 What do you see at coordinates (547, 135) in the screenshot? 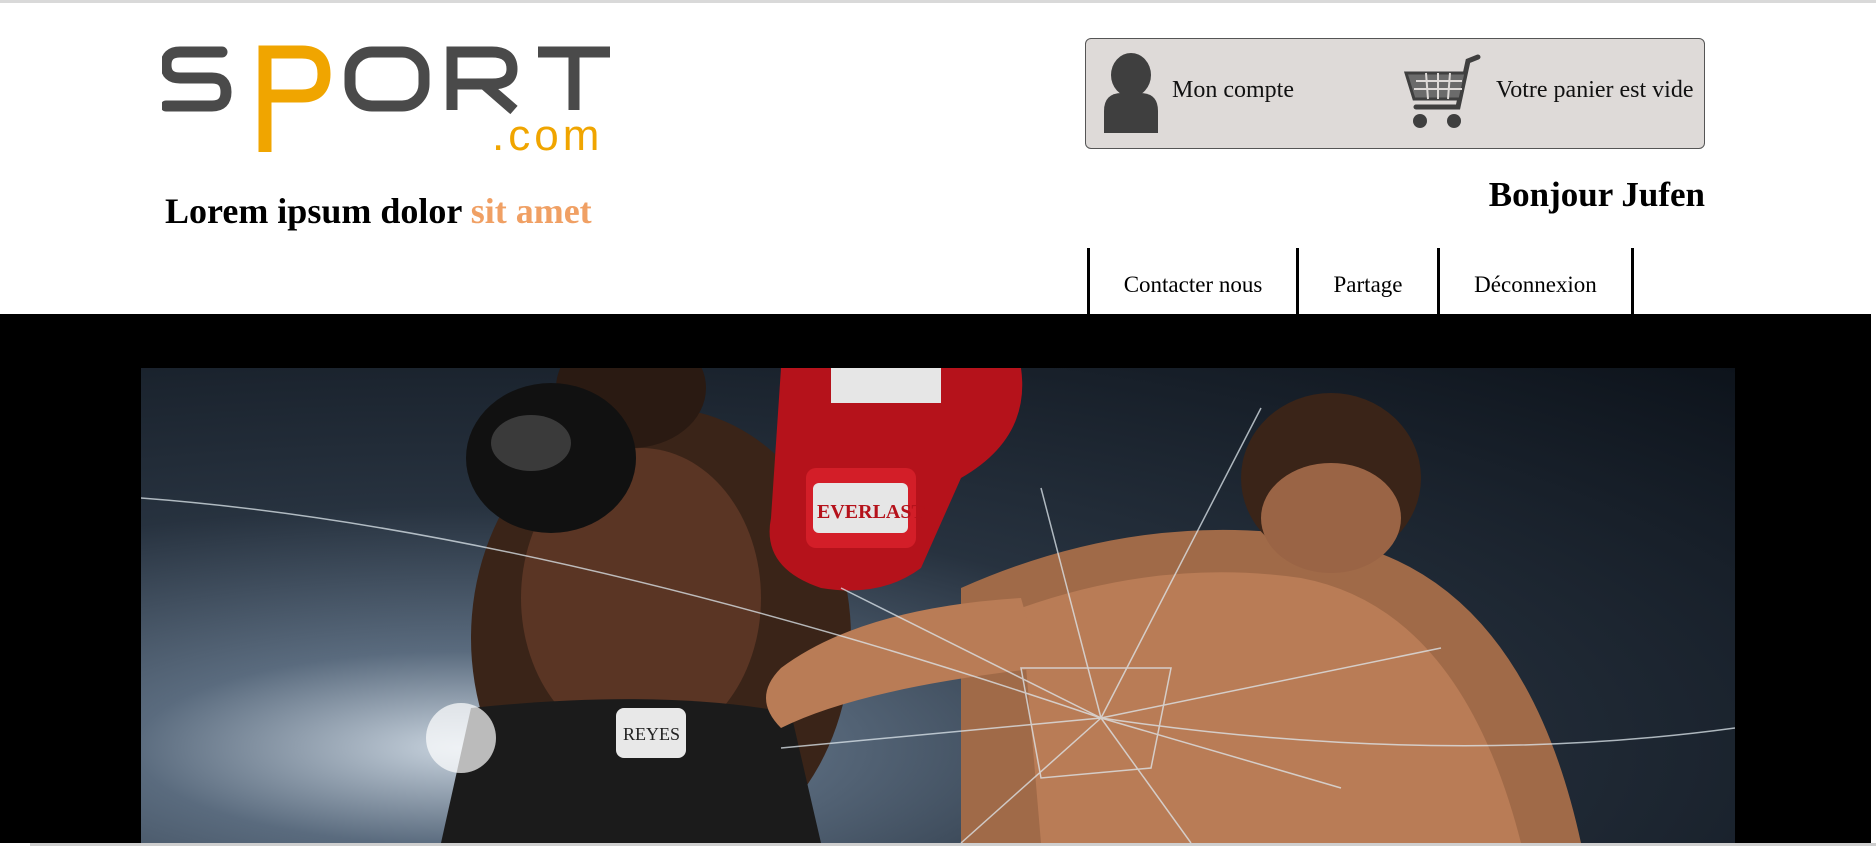
I see `logo-suffix: .com` at bounding box center [547, 135].